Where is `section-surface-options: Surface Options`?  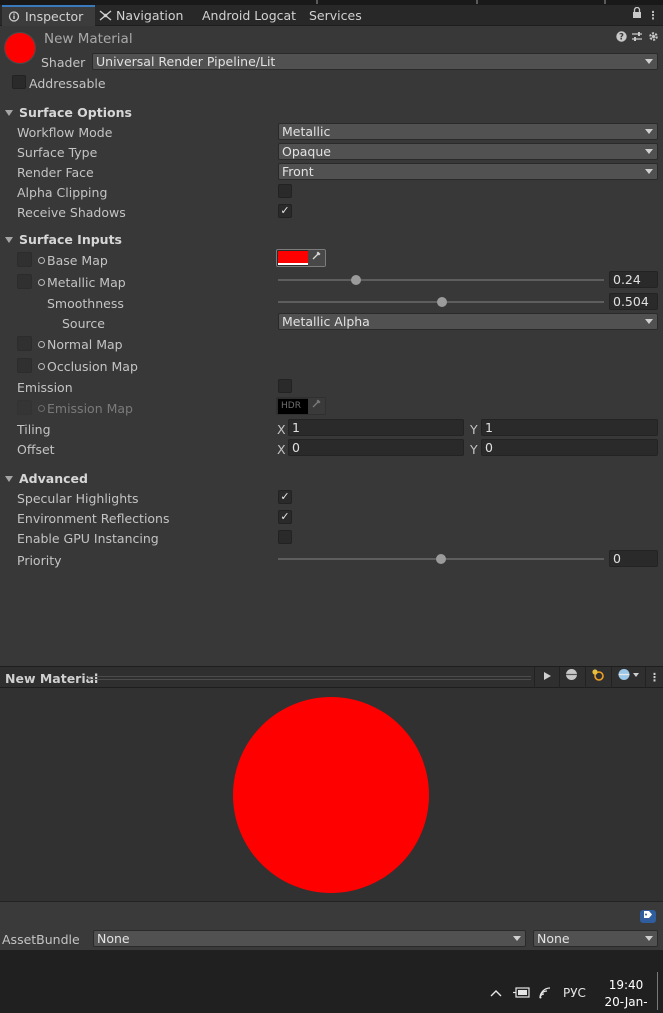
section-surface-options: Surface Options is located at coordinates (66, 112).